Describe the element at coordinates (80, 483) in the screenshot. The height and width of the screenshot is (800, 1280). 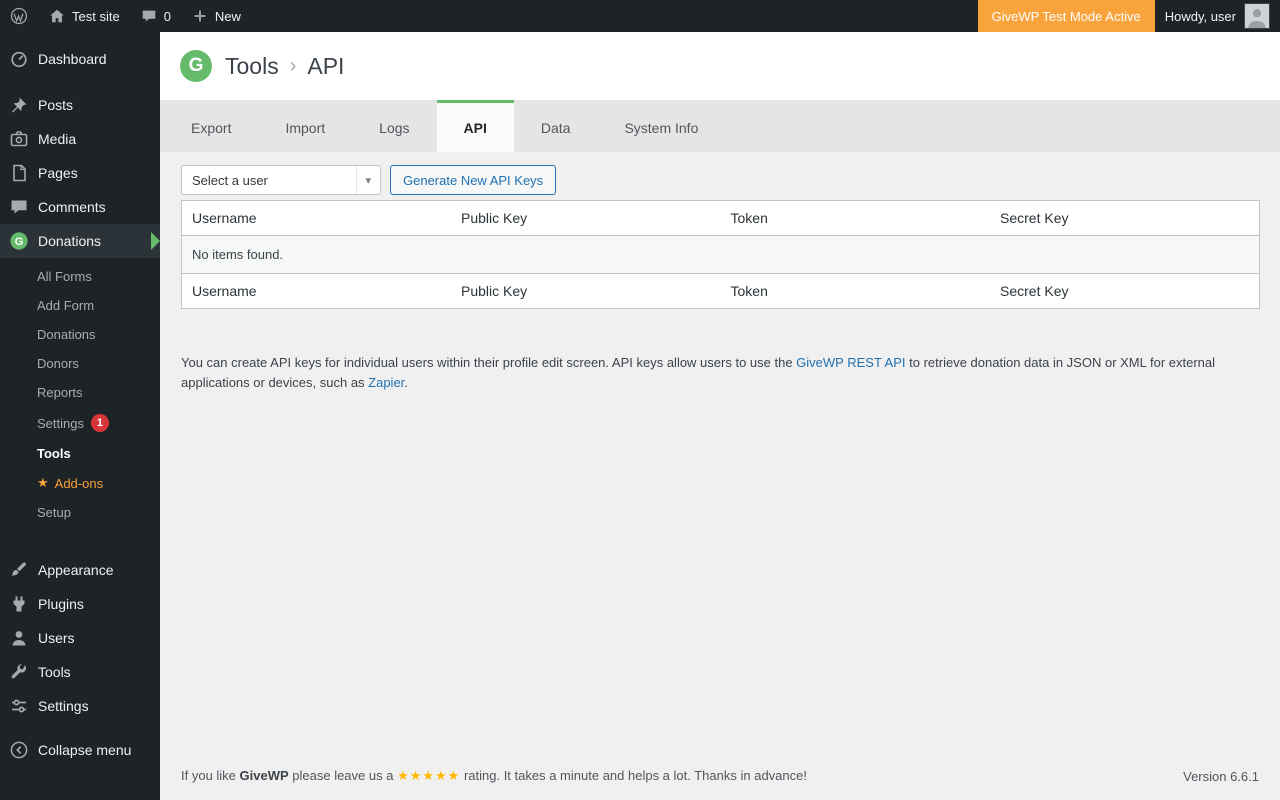
I see `submenu-item-add-ons: ★ Add-ons` at that location.